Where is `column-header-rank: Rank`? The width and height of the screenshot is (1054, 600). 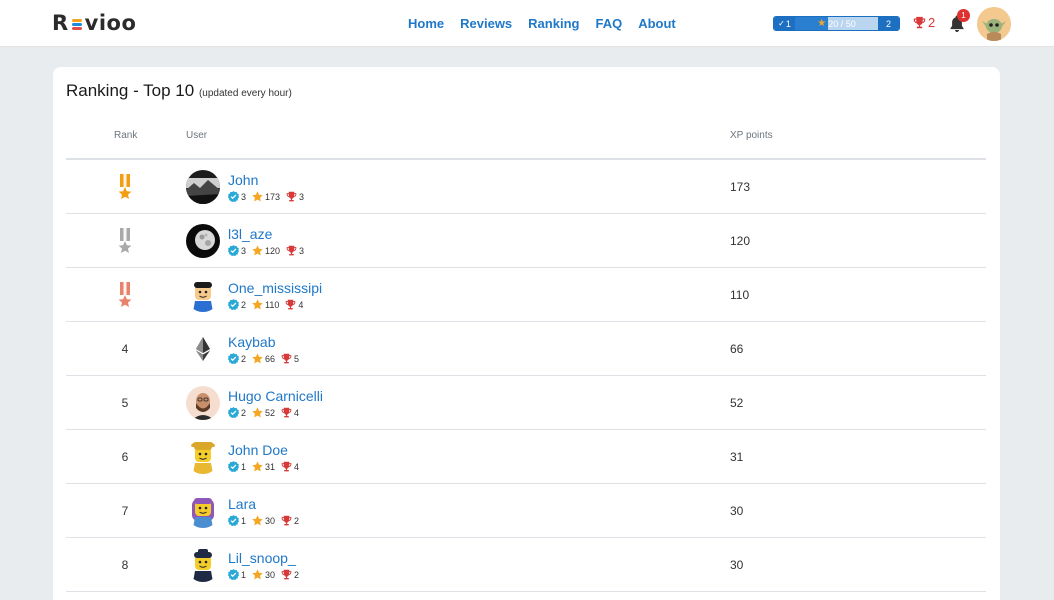
column-header-rank: Rank is located at coordinates (126, 135).